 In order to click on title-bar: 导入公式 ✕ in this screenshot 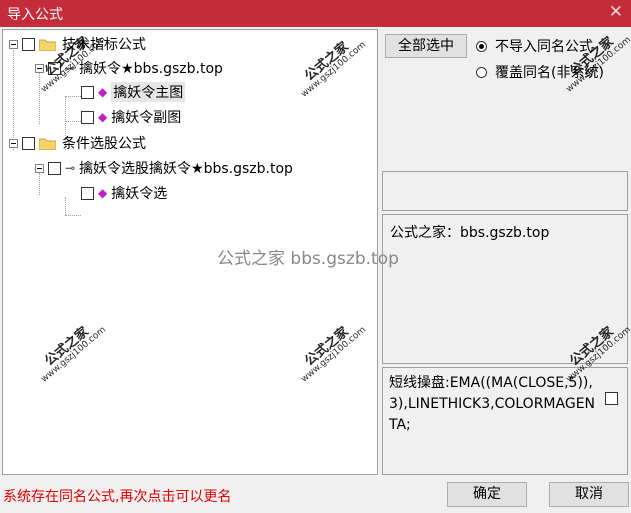, I will do `click(315, 13)`.